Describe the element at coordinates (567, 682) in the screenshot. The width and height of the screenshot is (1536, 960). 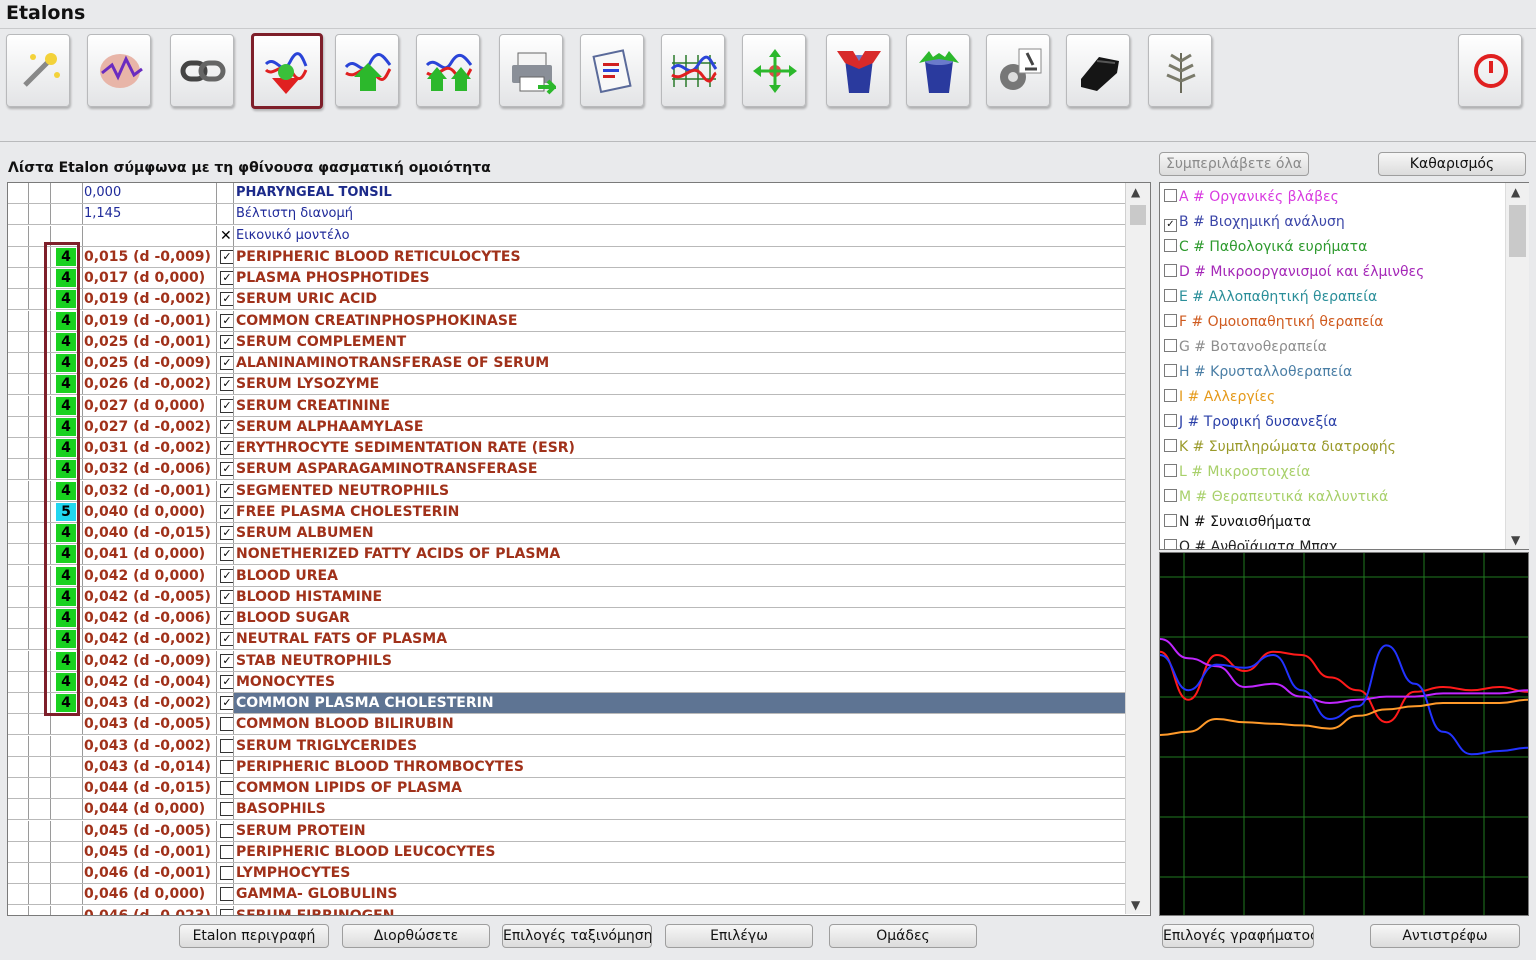
I see `table-row: 4 0,042 (d -0,004) ✓ MONOCYTES` at that location.